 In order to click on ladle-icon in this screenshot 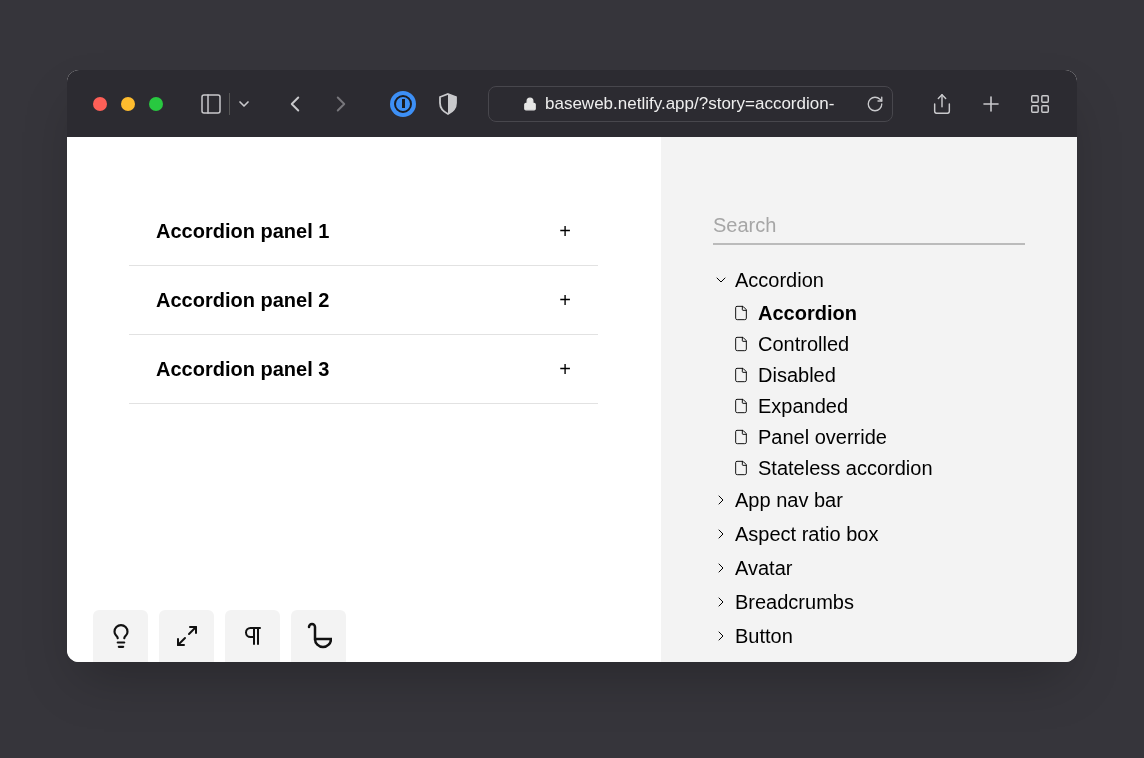, I will do `click(318, 636)`.